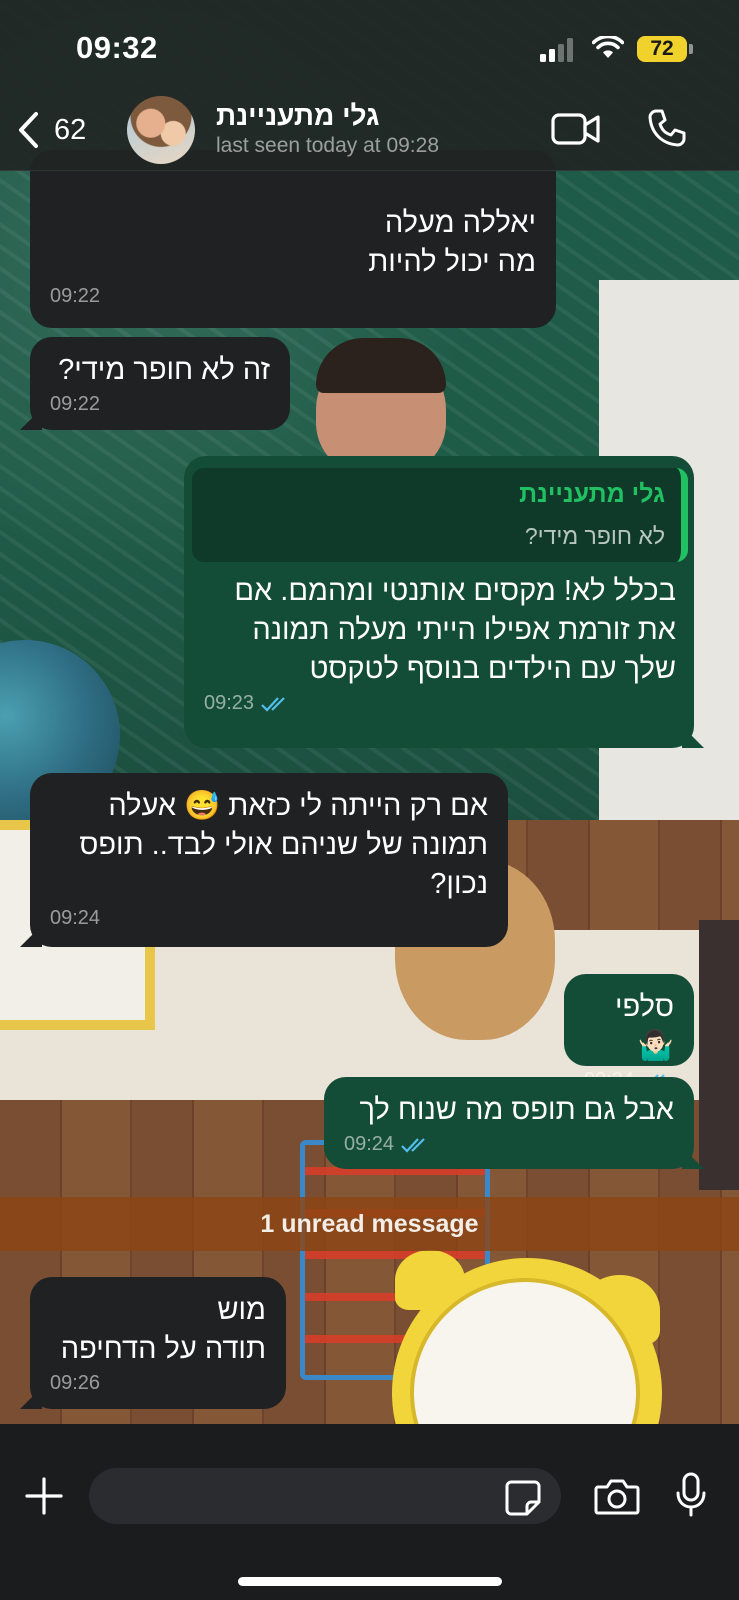 The height and width of the screenshot is (1600, 739). I want to click on video-call-button, so click(576, 131).